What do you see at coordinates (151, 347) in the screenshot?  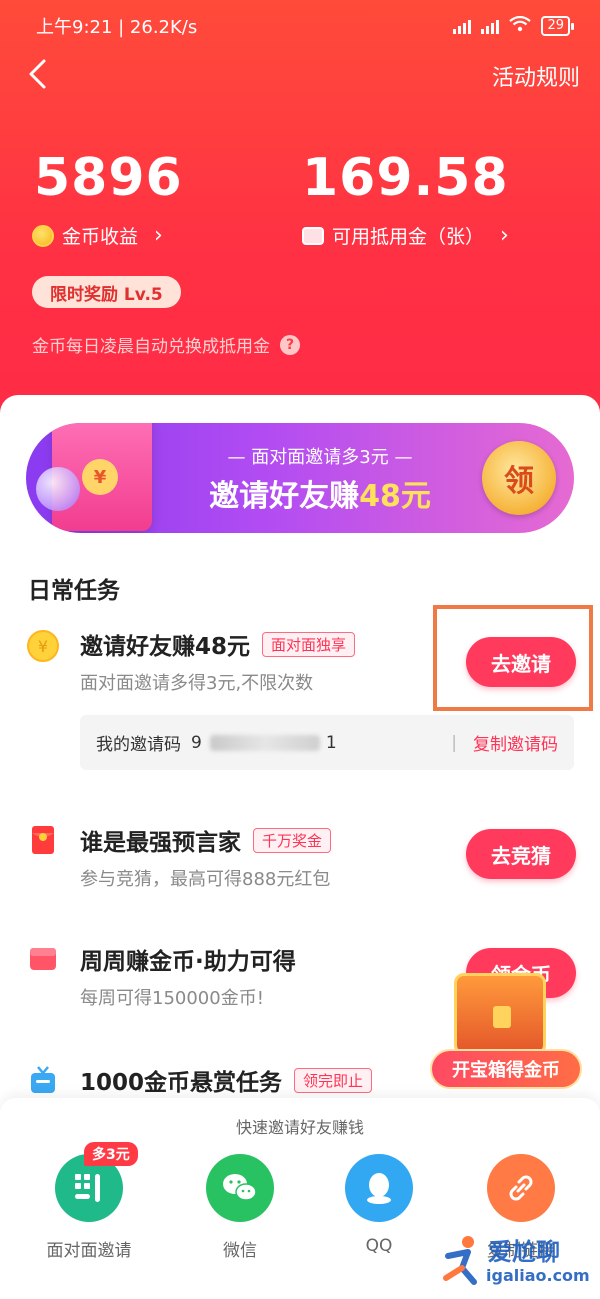 I see `exchange-note-text: 金币每日凌晨自动兑换成抵用金` at bounding box center [151, 347].